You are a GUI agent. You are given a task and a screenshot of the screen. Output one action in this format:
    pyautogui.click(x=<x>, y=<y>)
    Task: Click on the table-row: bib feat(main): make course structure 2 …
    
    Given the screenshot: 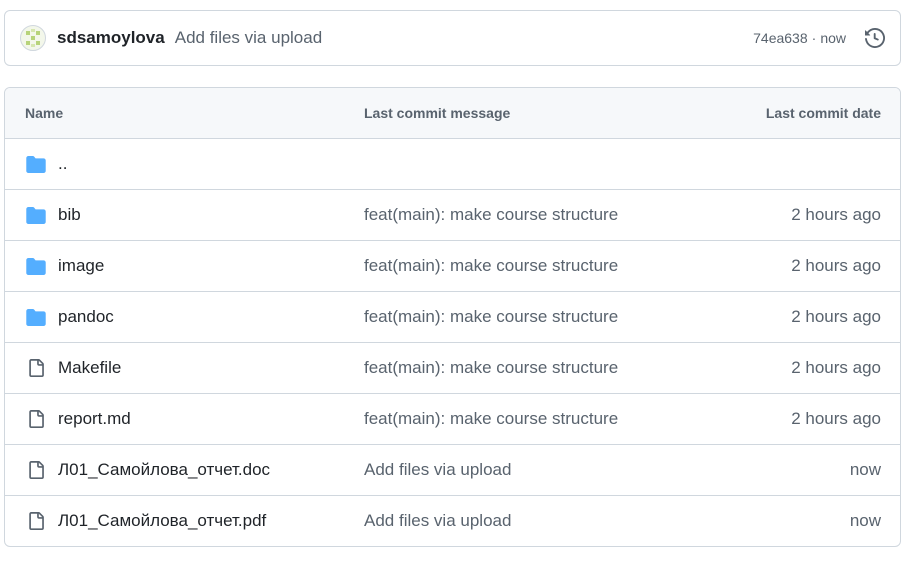 What is the action you would take?
    pyautogui.click(x=452, y=215)
    